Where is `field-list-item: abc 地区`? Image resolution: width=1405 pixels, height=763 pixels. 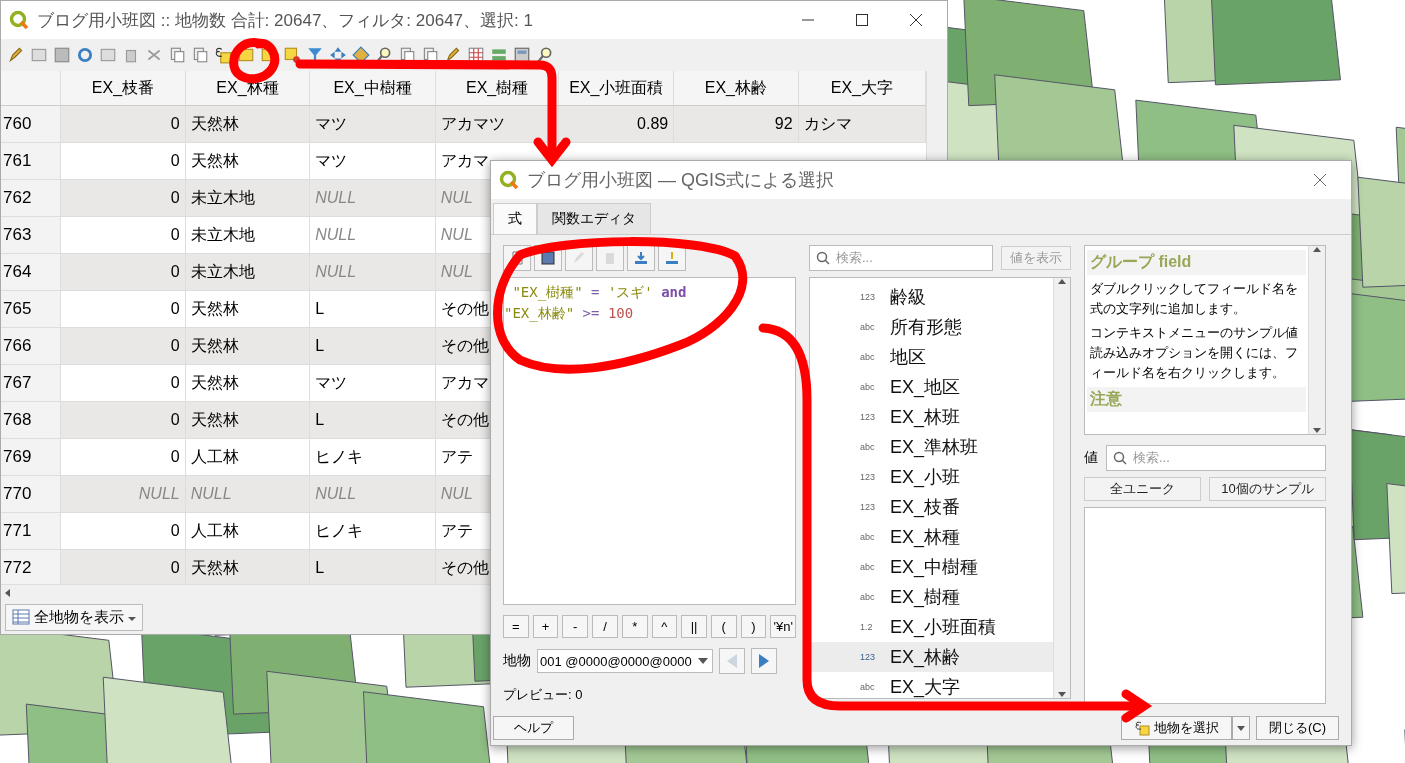
field-list-item: abc 地区 is located at coordinates (931, 357).